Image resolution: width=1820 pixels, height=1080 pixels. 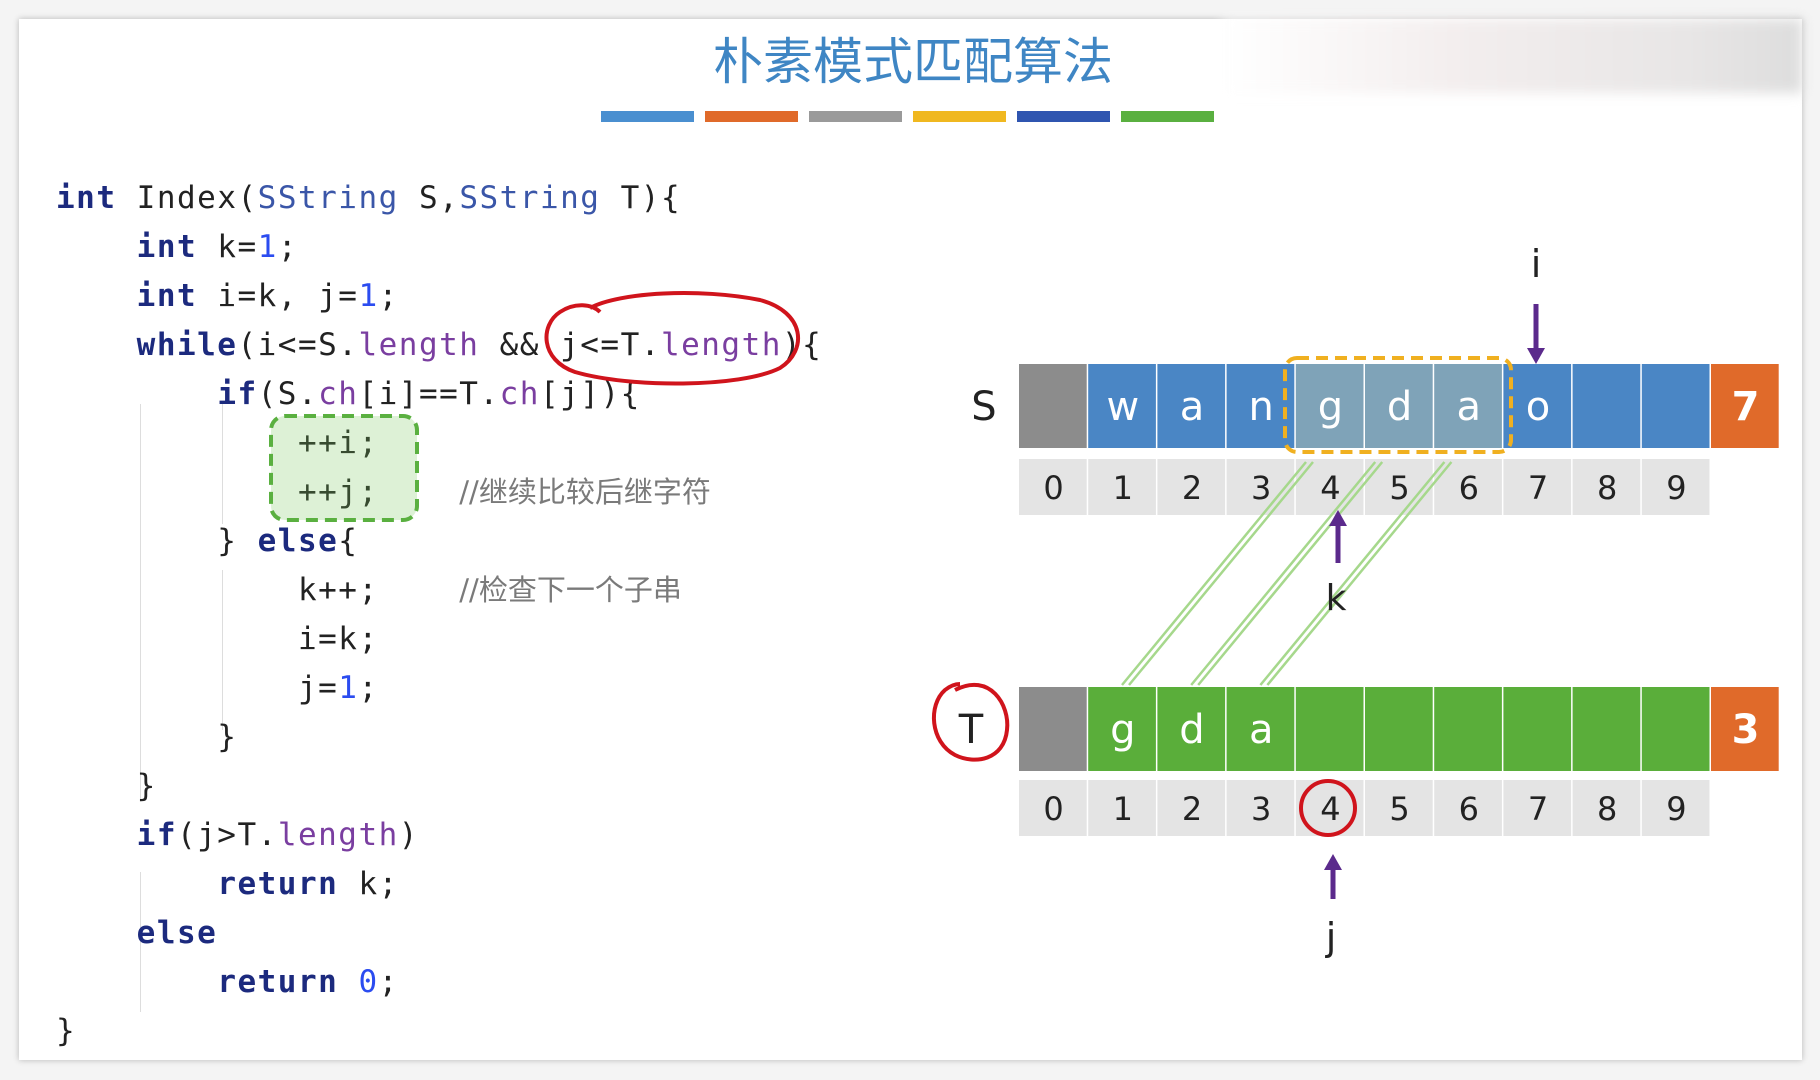 I want to click on S-index-label: 1, so click(x=1123, y=488).